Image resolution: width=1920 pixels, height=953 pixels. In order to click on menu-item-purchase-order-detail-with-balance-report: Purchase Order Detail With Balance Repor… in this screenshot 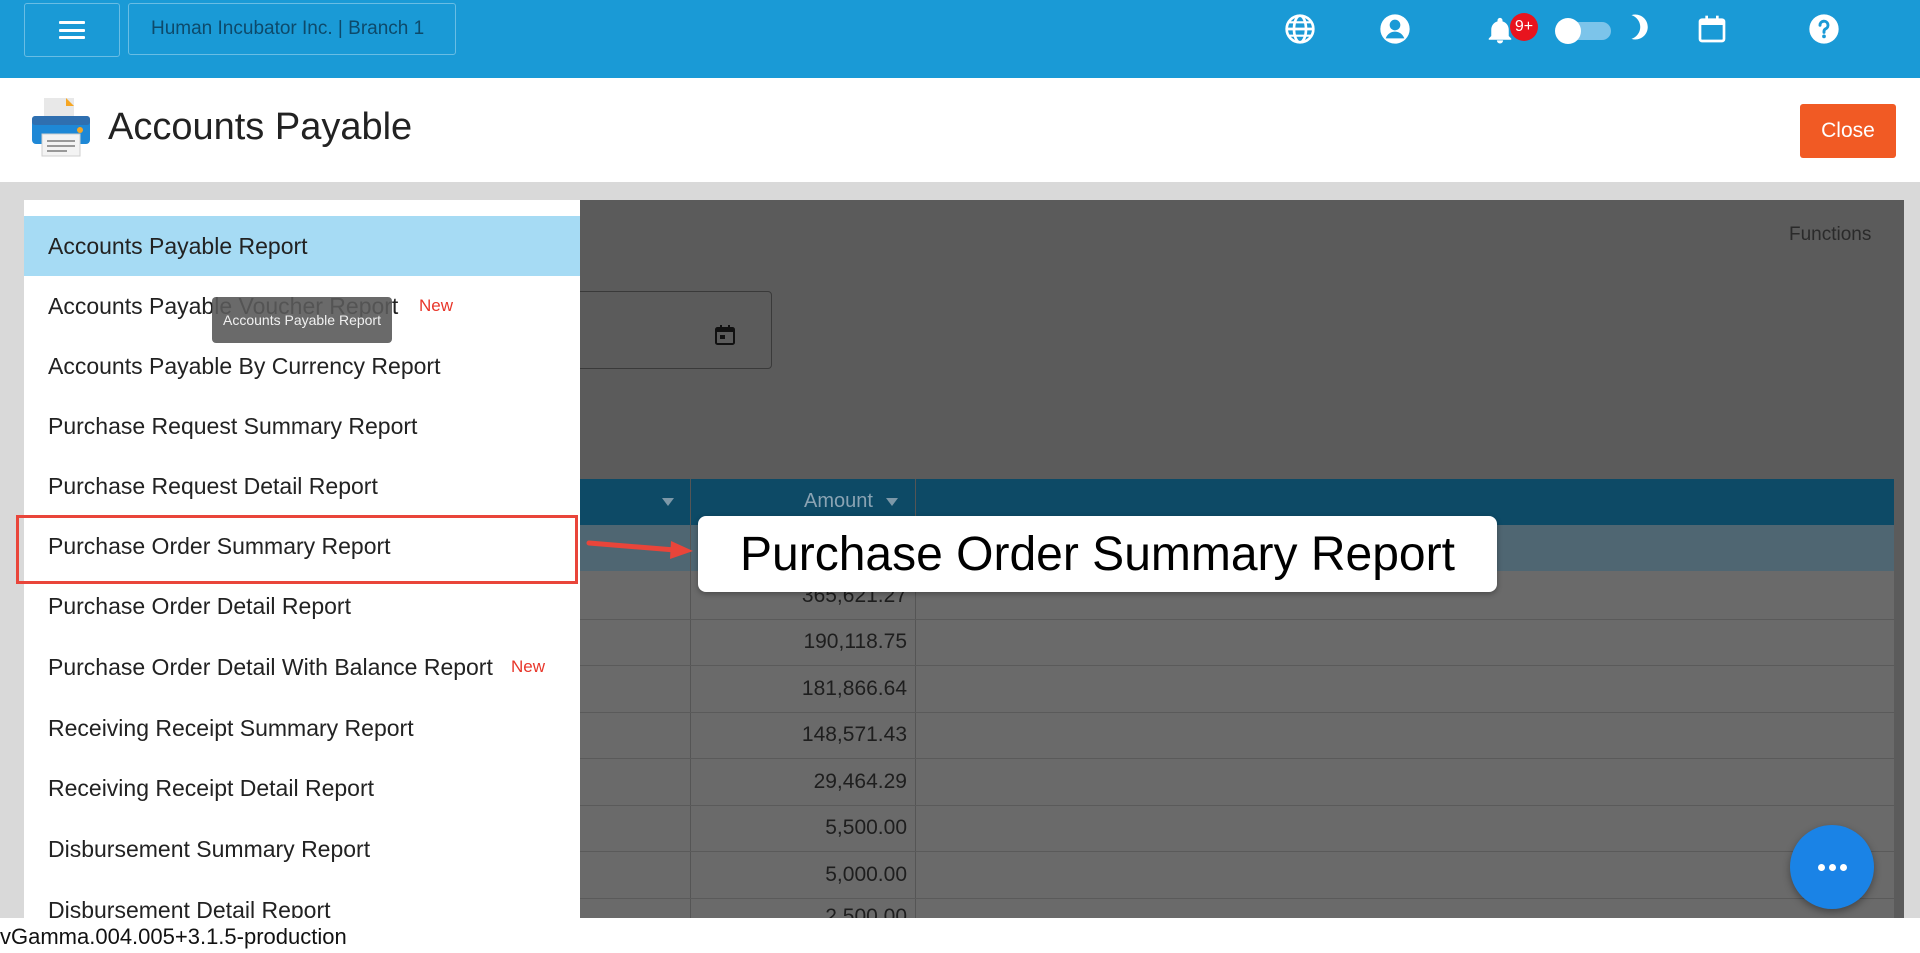, I will do `click(302, 667)`.